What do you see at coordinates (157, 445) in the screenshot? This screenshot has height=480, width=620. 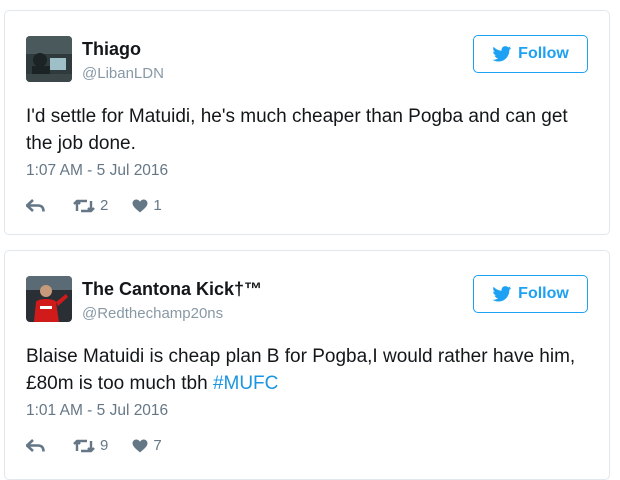 I see `like-count: 7` at bounding box center [157, 445].